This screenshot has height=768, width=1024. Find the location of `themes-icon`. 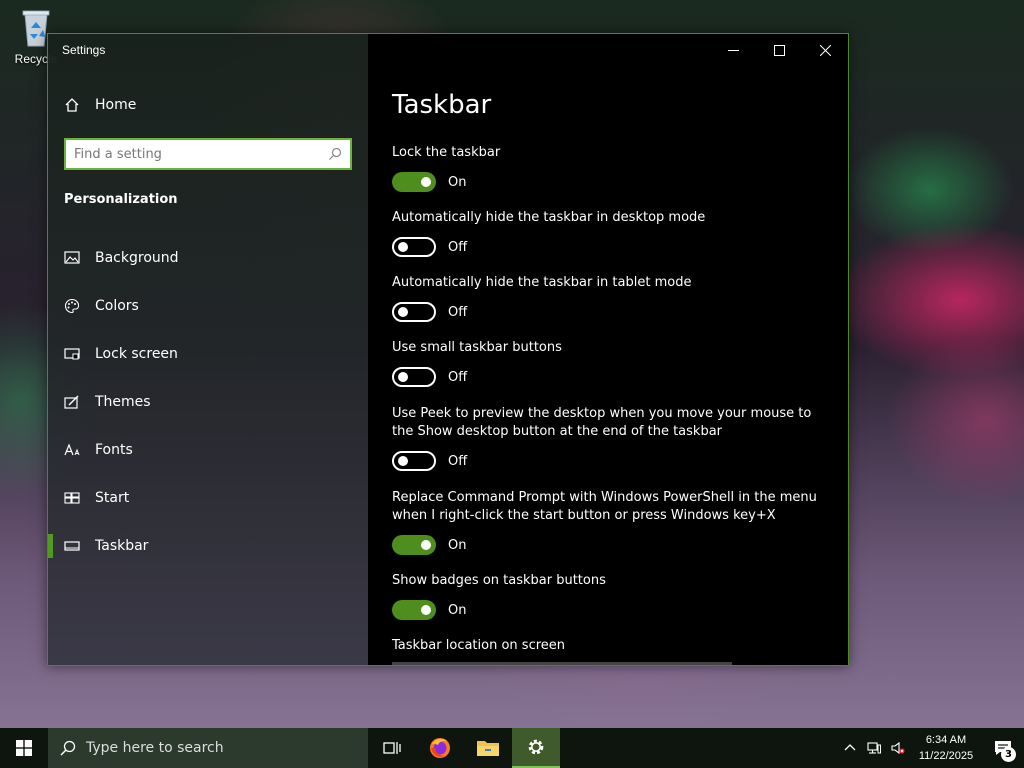

themes-icon is located at coordinates (71, 402).